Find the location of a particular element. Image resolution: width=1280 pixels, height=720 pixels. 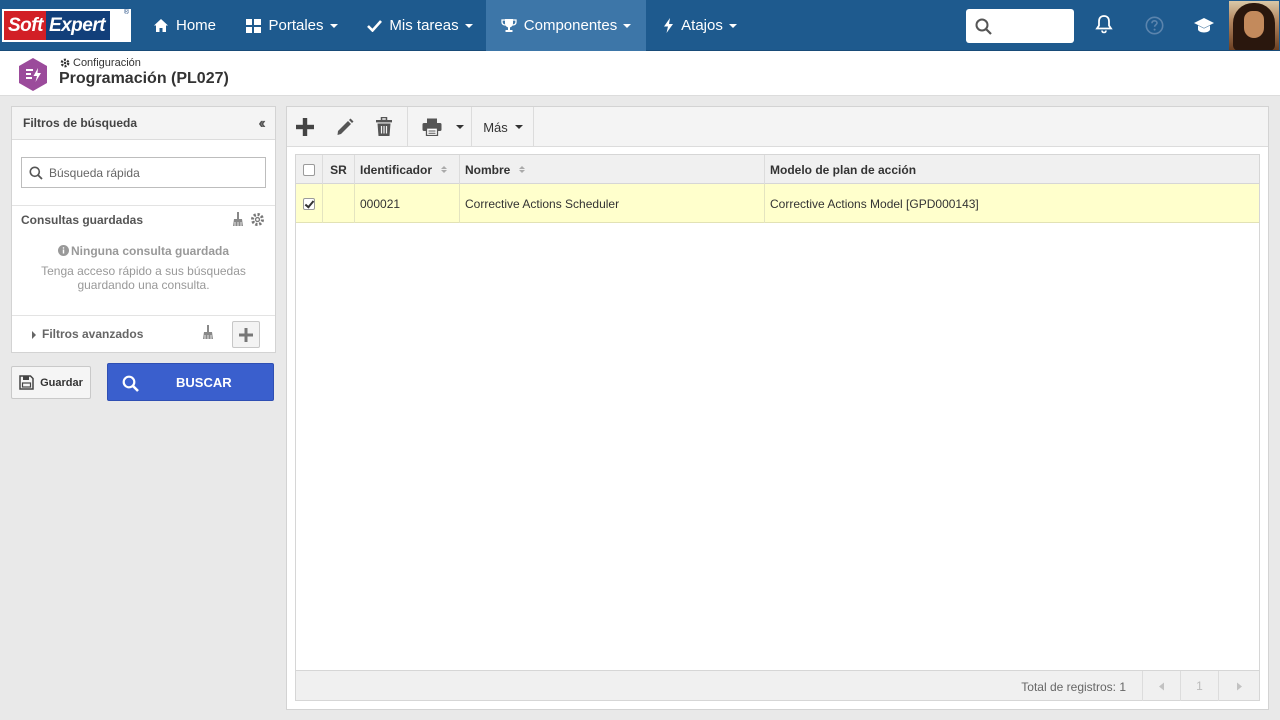

nav-mis-tareas: Mis tareas is located at coordinates (420, 25).